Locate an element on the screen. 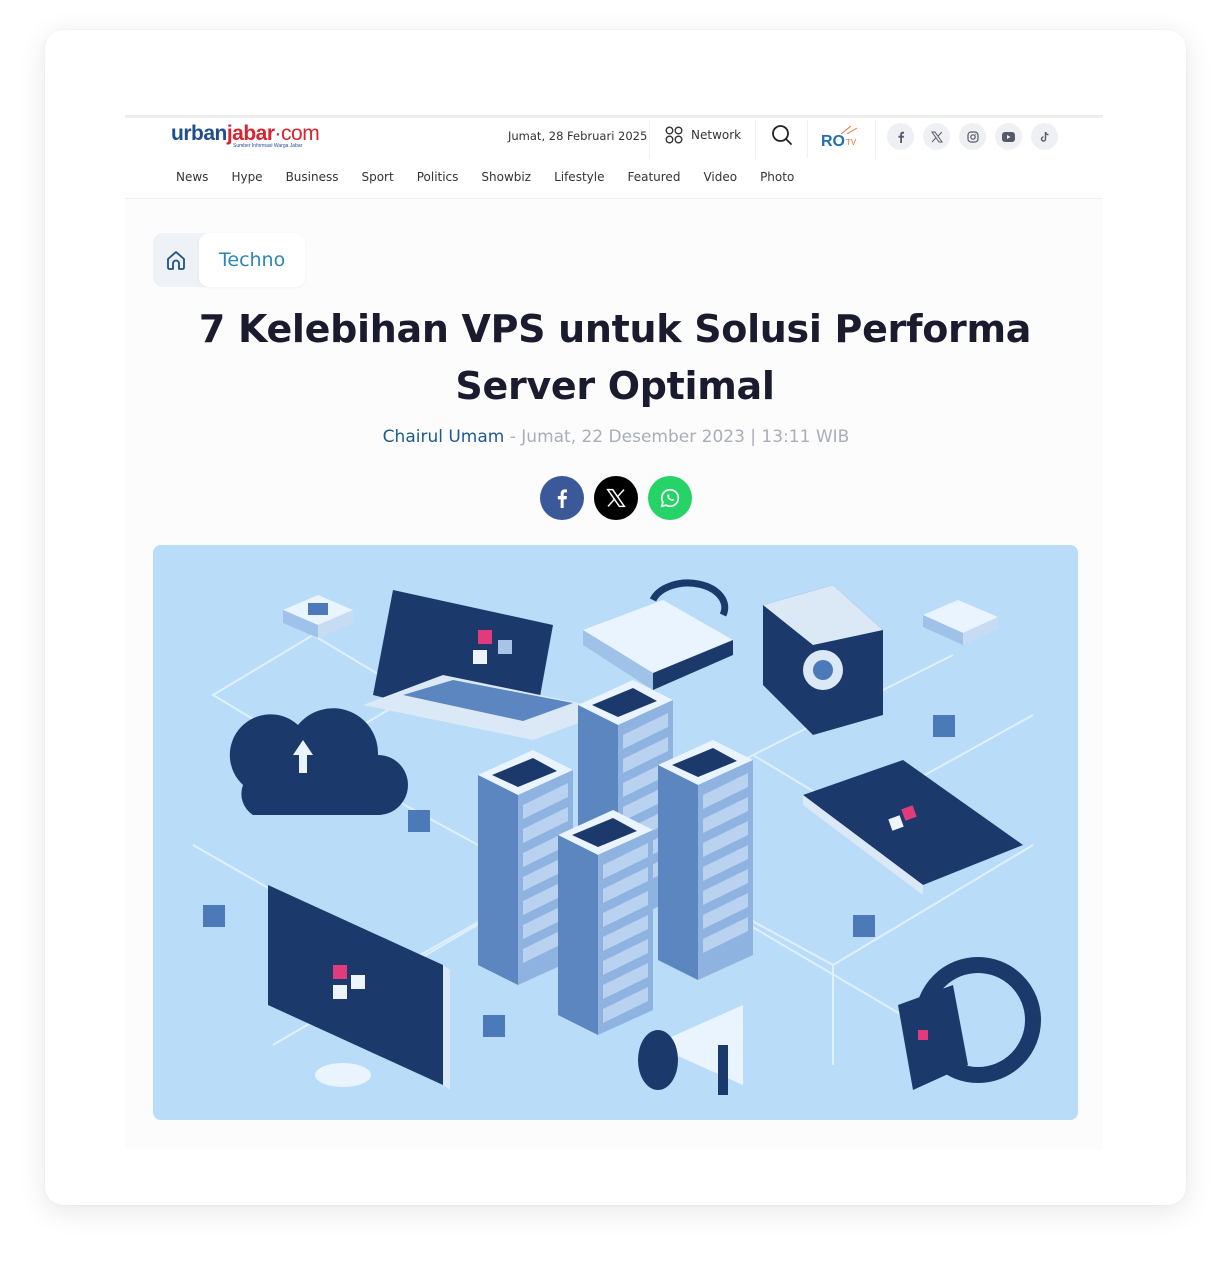 The image size is (1232, 1266). search-button is located at coordinates (782, 135).